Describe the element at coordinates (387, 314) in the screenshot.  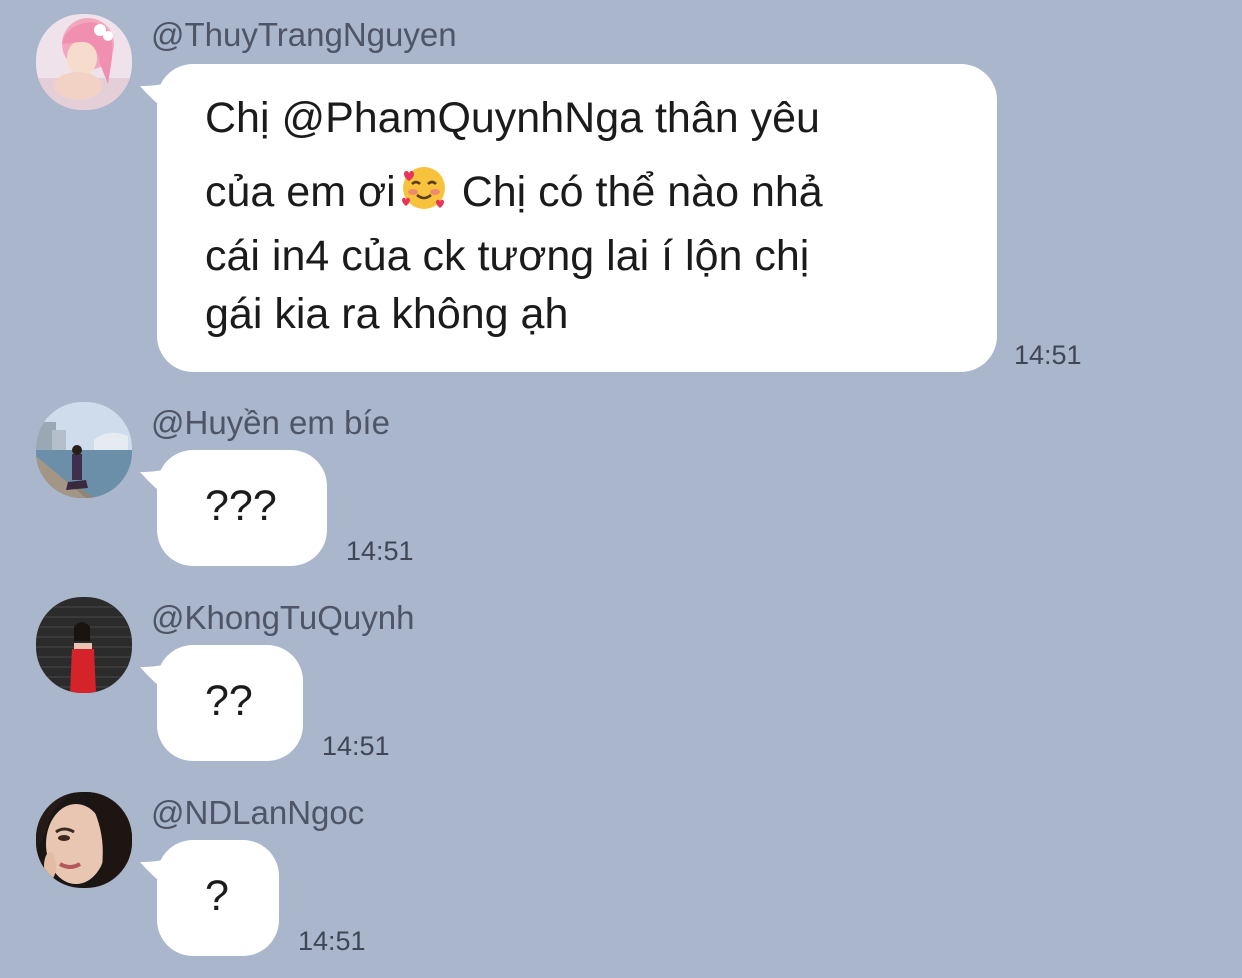
I see `message-text-line: gái kia ra không ạh` at that location.